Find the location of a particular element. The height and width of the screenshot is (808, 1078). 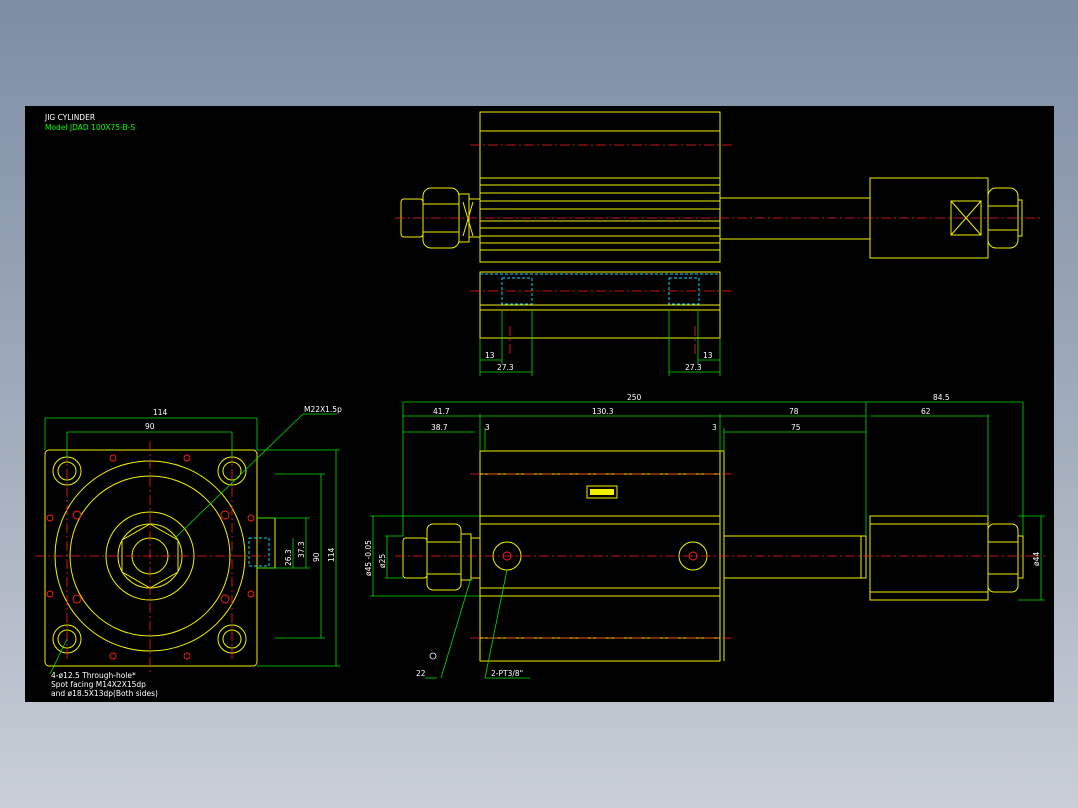

dim-end-26: 26.3 is located at coordinates (288, 557).